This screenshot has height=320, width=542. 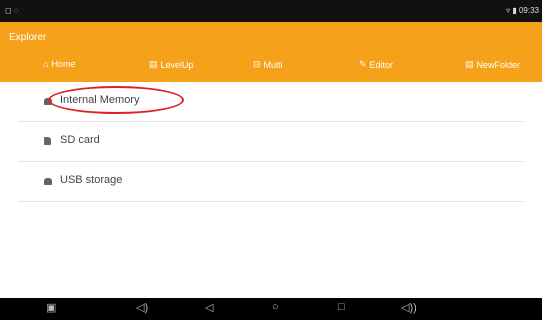 What do you see at coordinates (522, 10) in the screenshot?
I see `status-right-icons: ▿ ▮ 09:33` at bounding box center [522, 10].